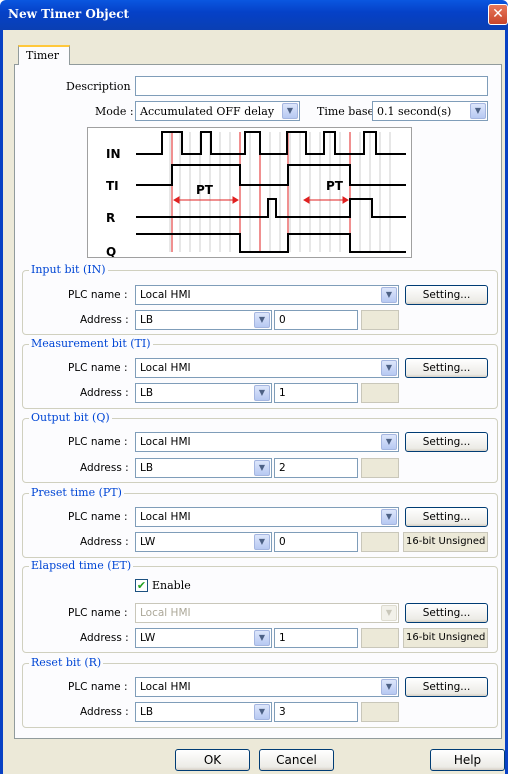 This screenshot has height=774, width=508. Describe the element at coordinates (110, 218) in the screenshot. I see `signal-label-r: R` at that location.